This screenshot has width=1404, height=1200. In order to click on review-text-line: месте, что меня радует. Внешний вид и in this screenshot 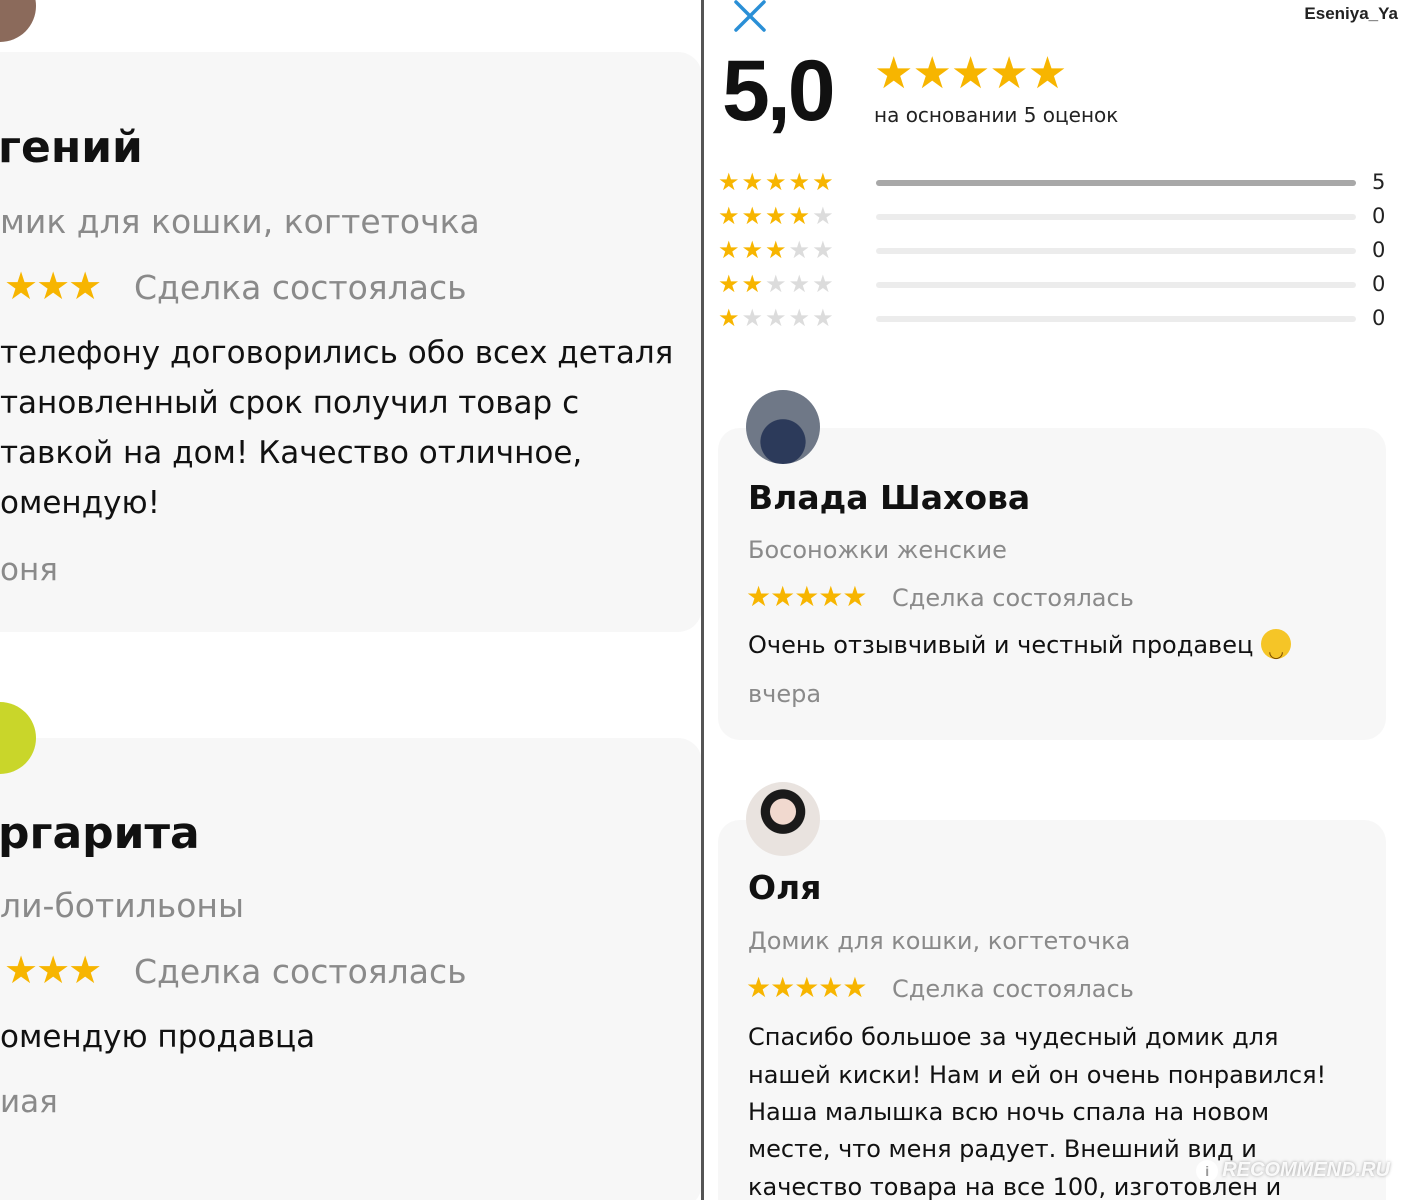, I will do `click(1002, 1149)`.